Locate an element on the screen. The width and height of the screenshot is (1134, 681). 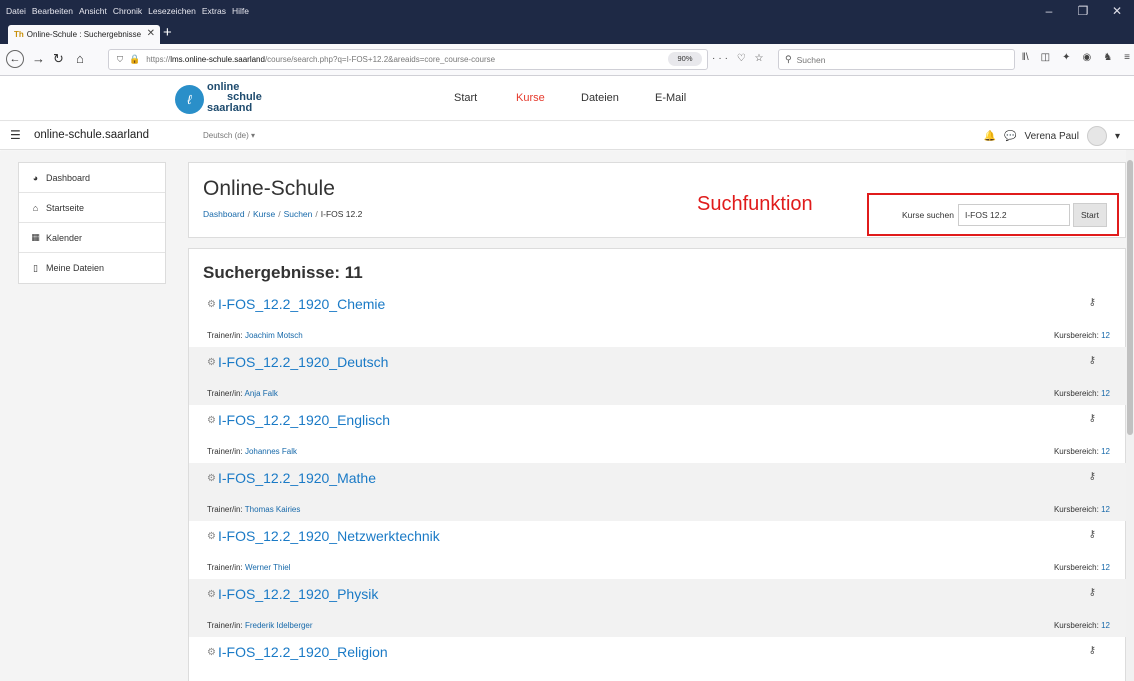
language-selector: Deutsch (de) ▾ is located at coordinates (229, 135).